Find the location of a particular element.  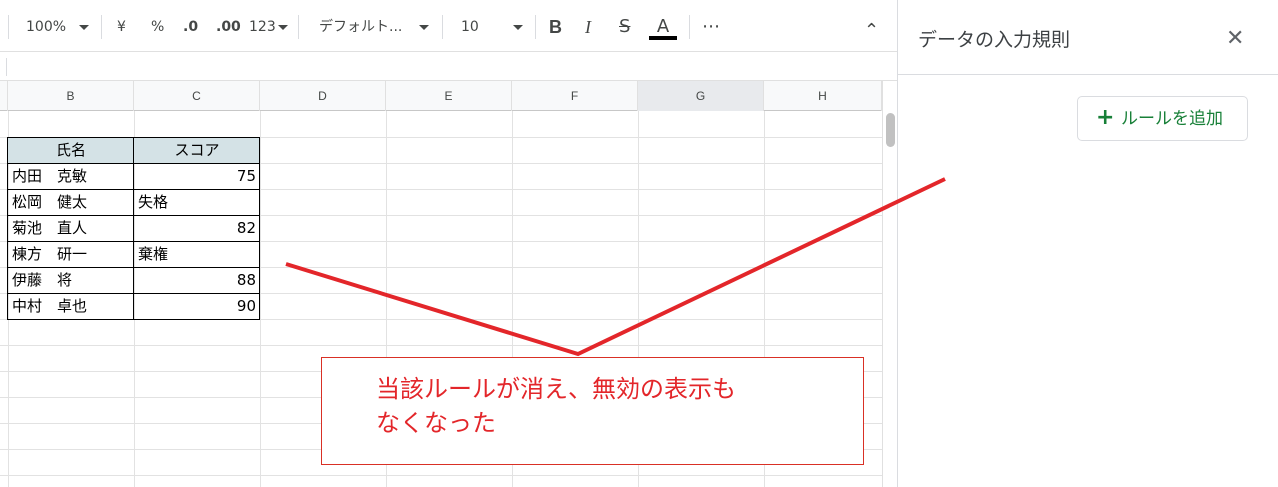

collapse-chevron-icon: ⌃ is located at coordinates (871, 31).